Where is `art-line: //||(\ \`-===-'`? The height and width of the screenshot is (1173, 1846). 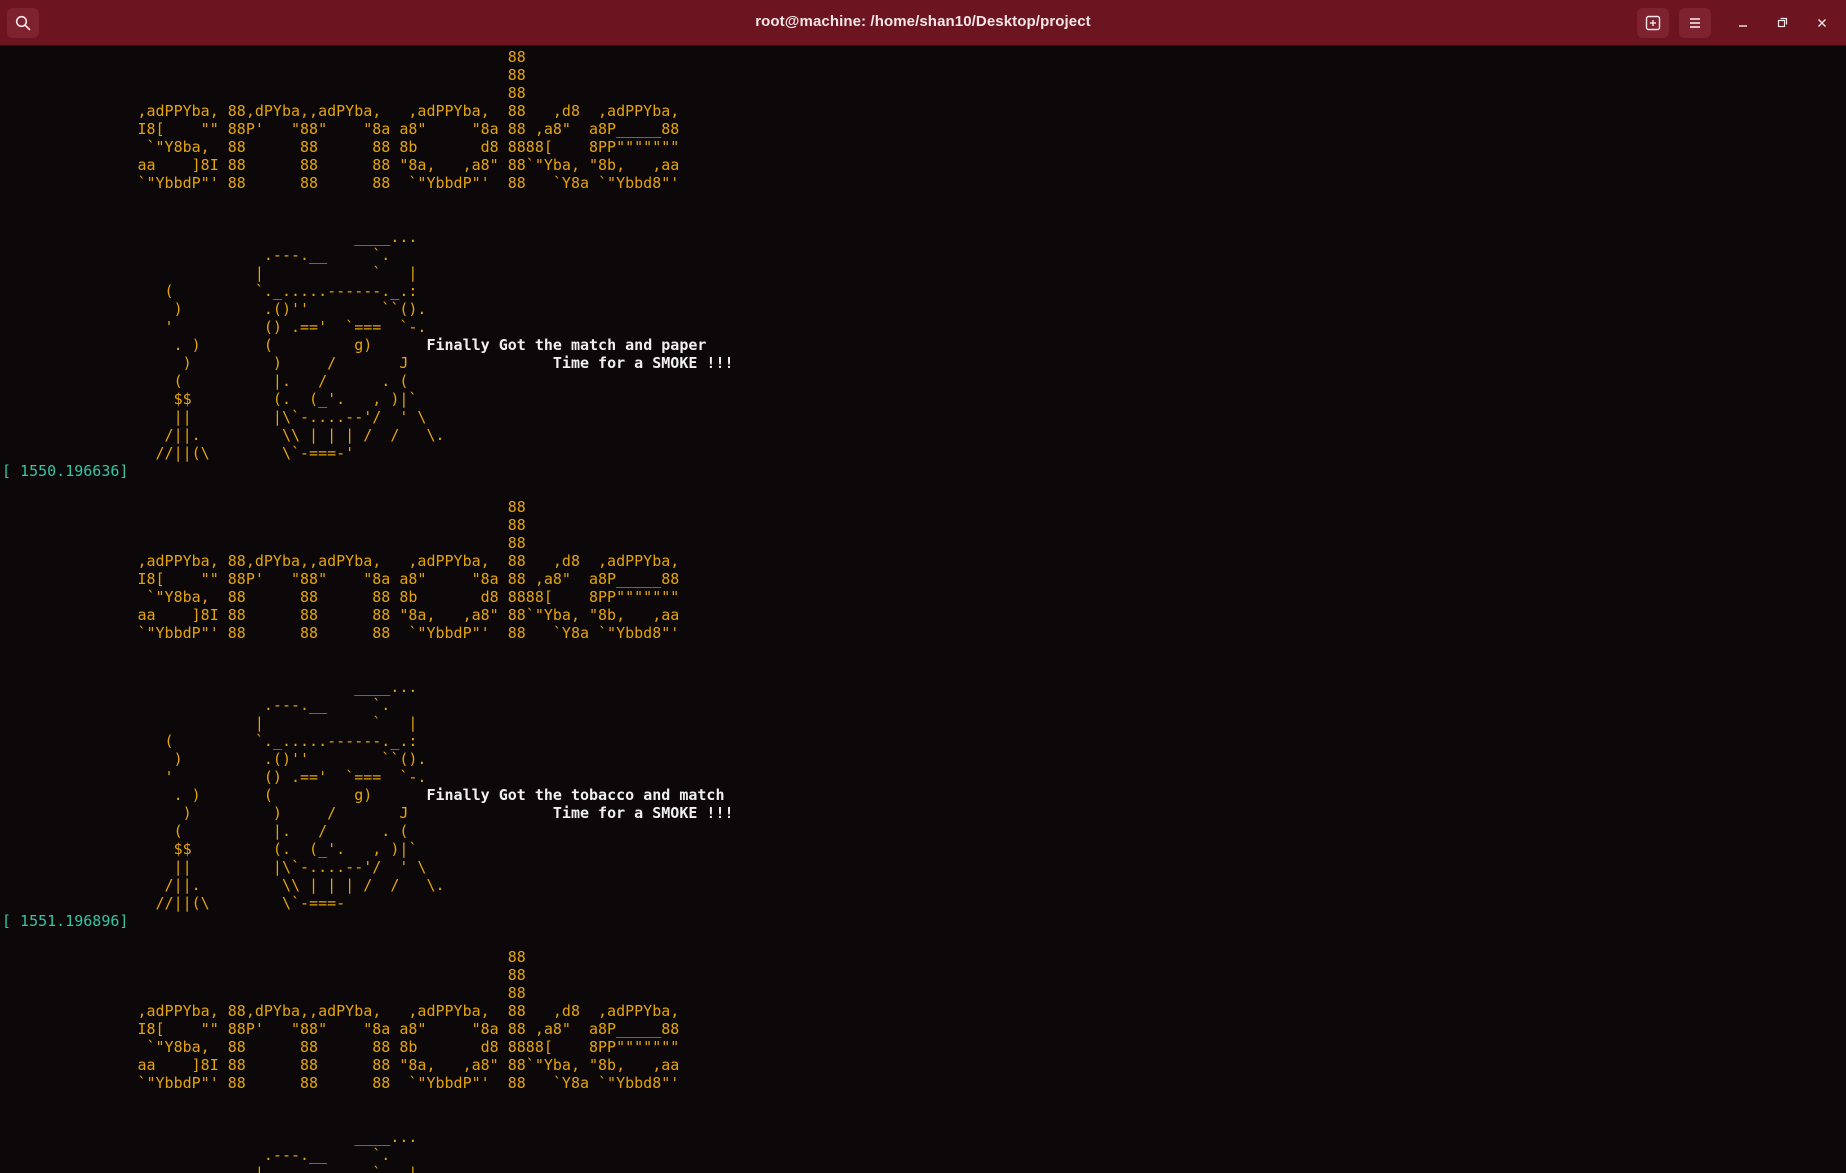
art-line: //||(\ \`-===-' is located at coordinates (178, 453).